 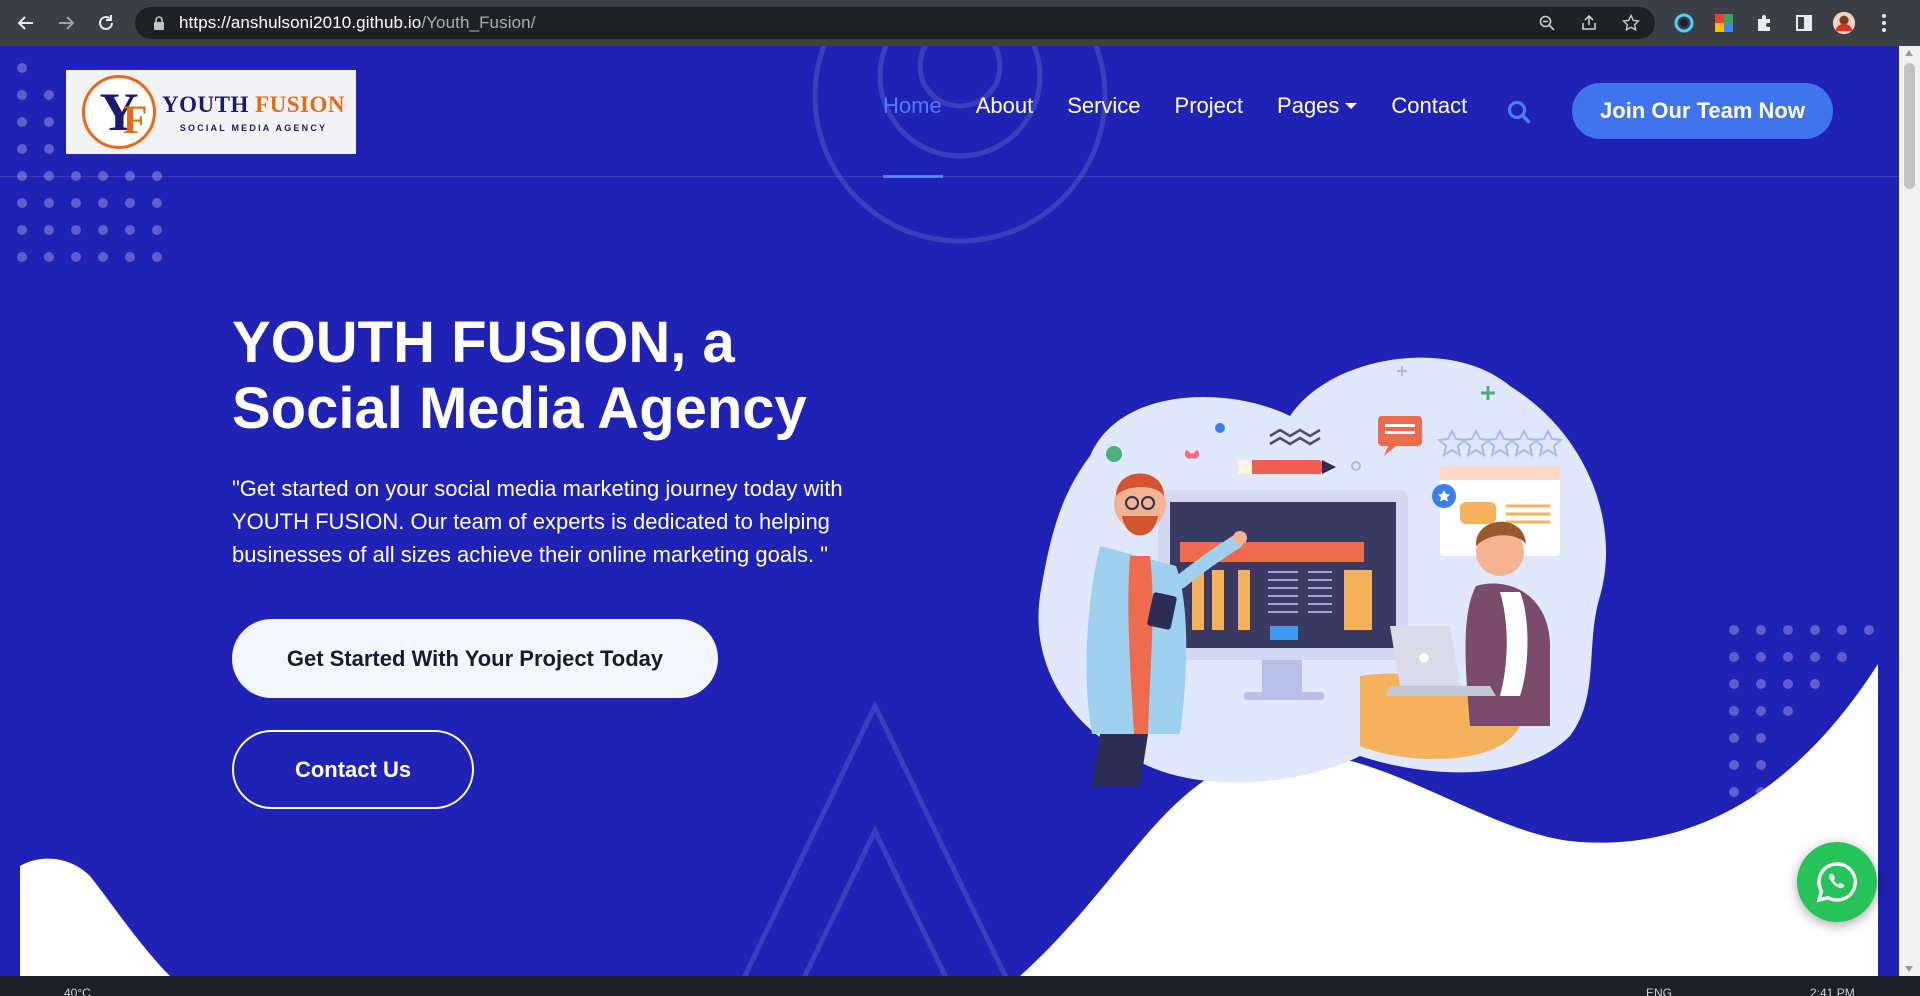 What do you see at coordinates (475, 658) in the screenshot?
I see `get-started-button: Get Started With Your Project Today` at bounding box center [475, 658].